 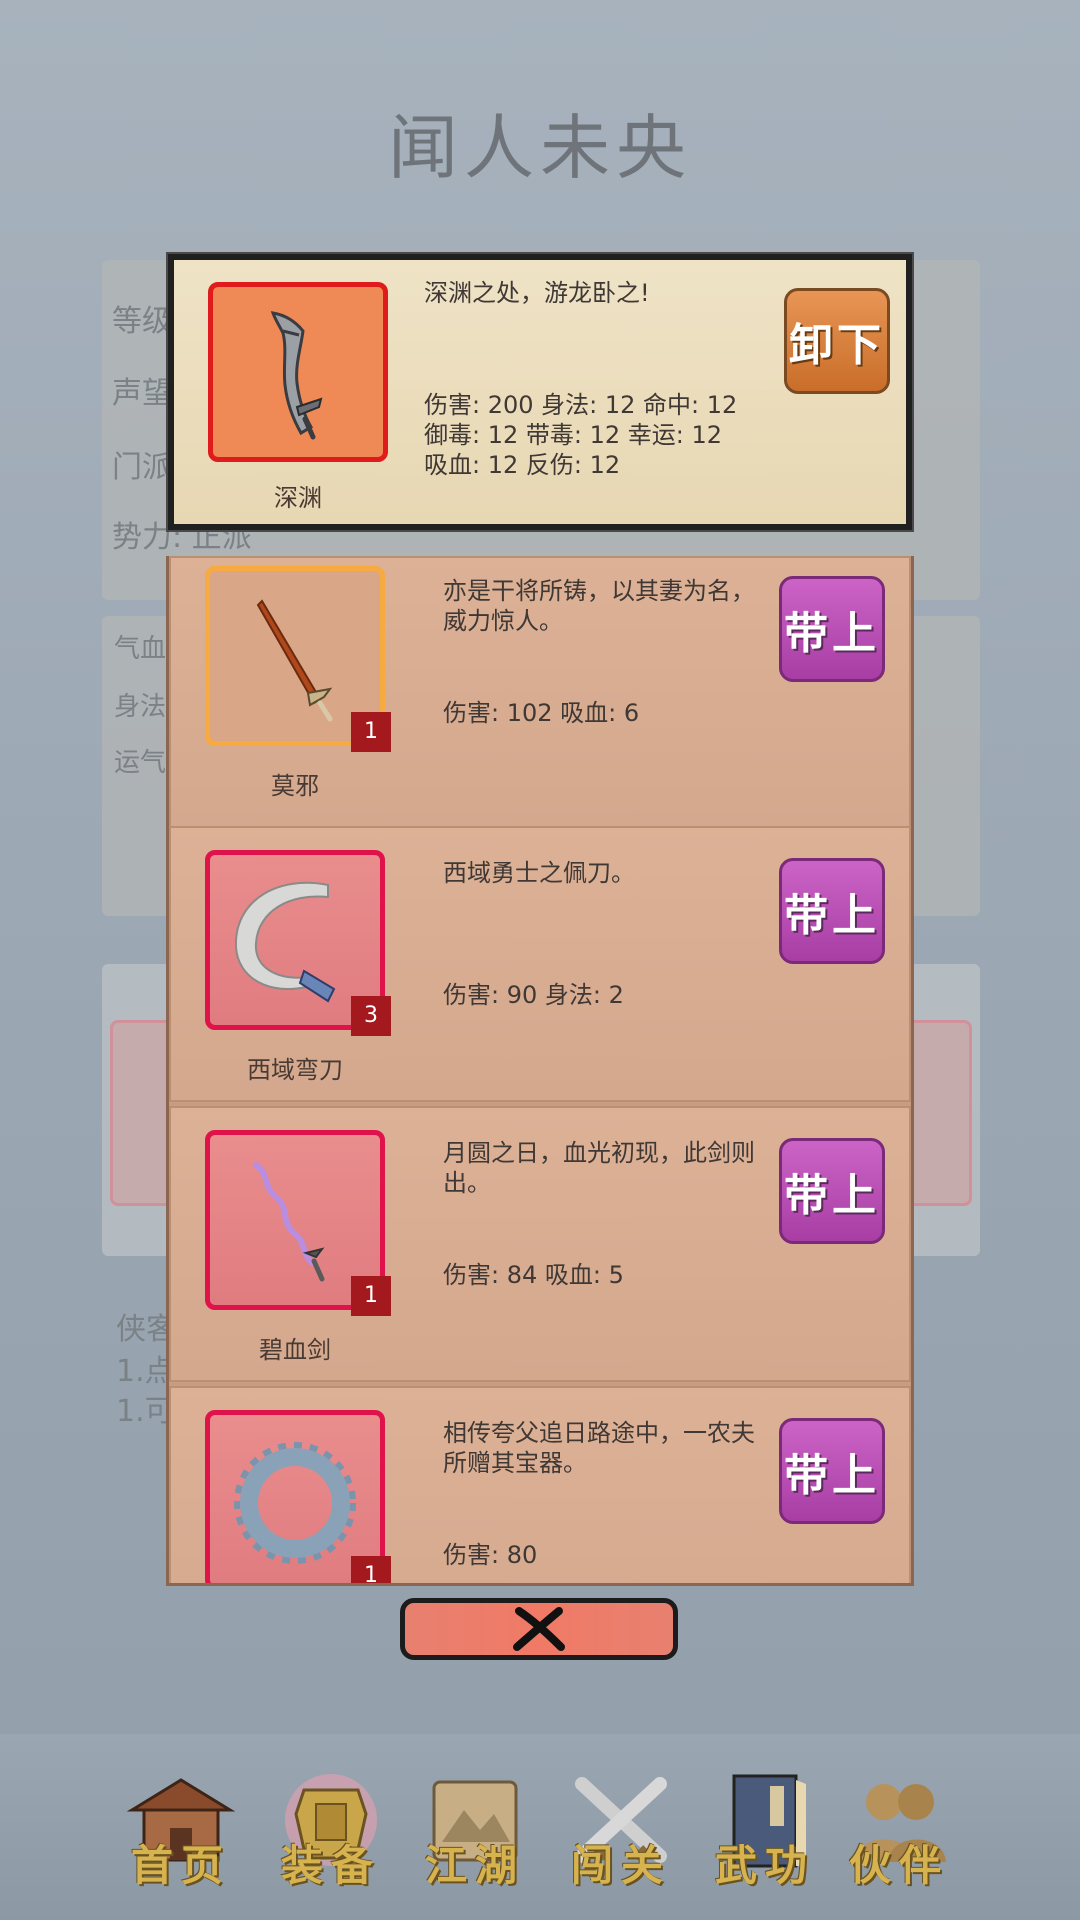 What do you see at coordinates (539, 873) in the screenshot?
I see `item-description: 西域勇士之佩刀。` at bounding box center [539, 873].